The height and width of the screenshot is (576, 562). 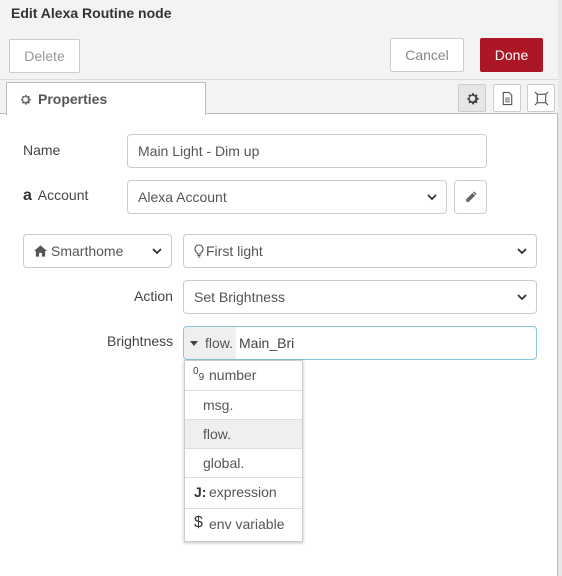 I want to click on node-appearance-button, so click(x=541, y=98).